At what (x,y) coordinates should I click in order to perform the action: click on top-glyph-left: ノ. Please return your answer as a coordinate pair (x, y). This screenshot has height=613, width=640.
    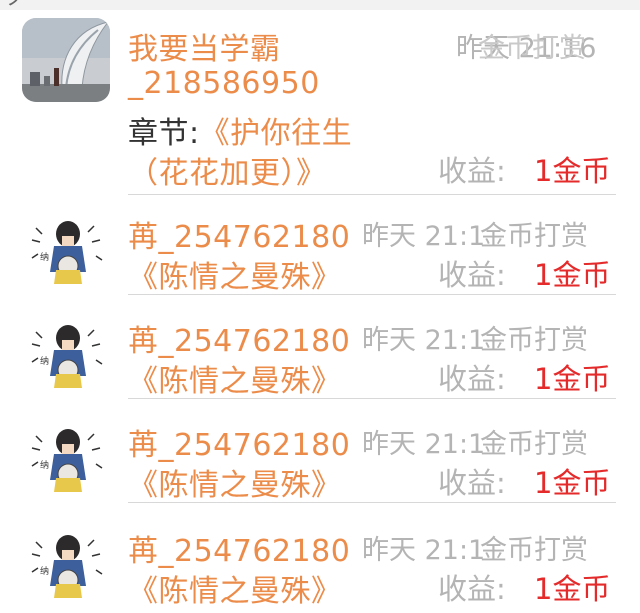
    Looking at the image, I should click on (16, 4).